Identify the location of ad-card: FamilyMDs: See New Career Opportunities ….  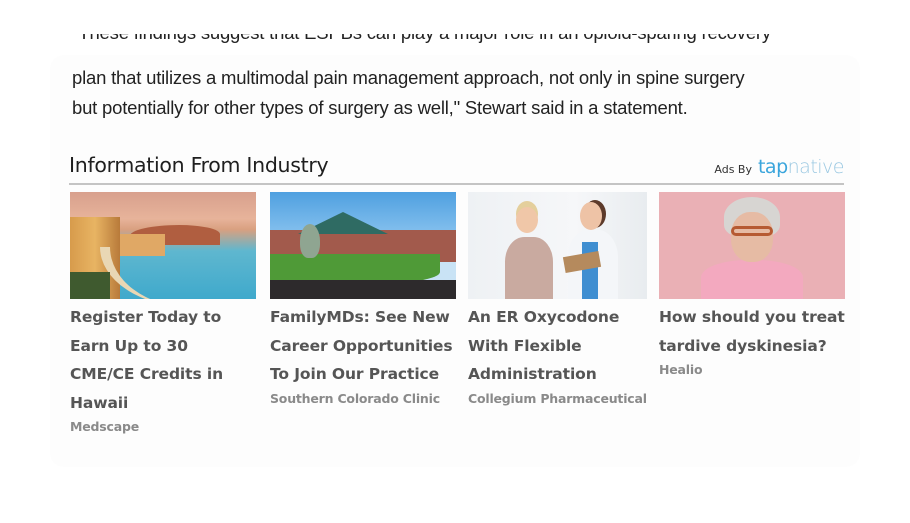
(363, 299).